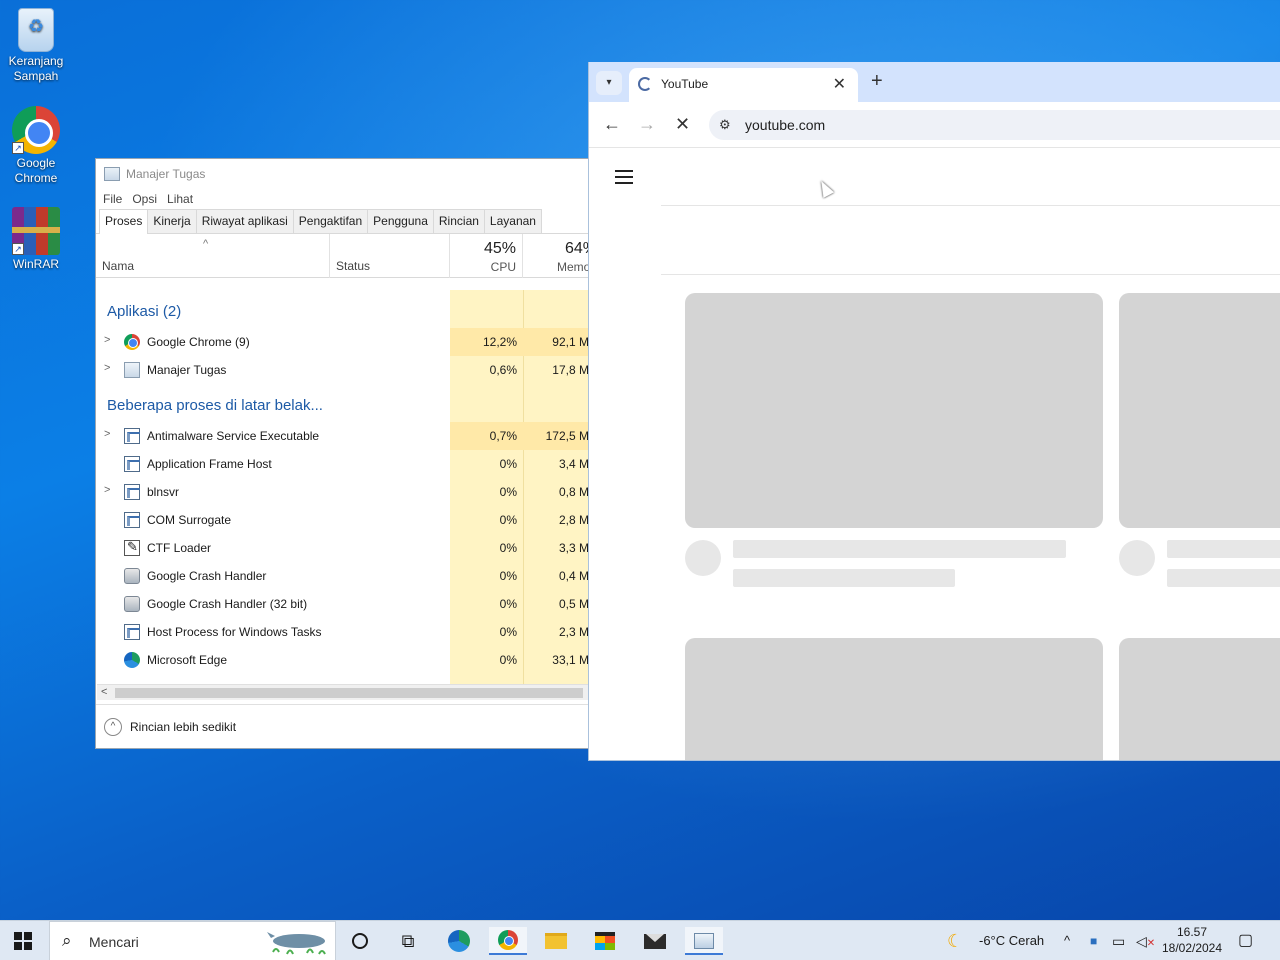  Describe the element at coordinates (172, 221) in the screenshot. I see `tab-performance: Kinerja` at that location.